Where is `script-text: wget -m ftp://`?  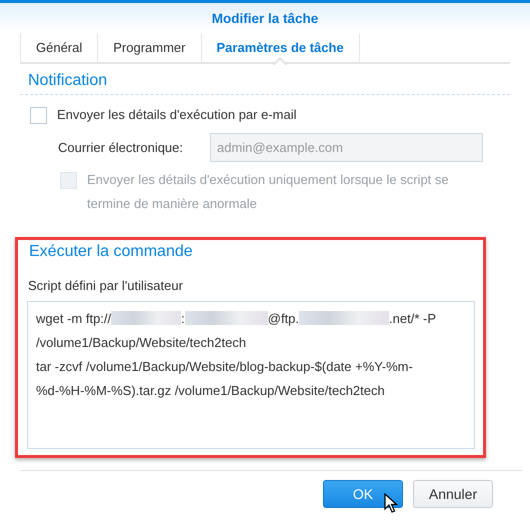
script-text: wget -m ftp:// is located at coordinates (74, 318).